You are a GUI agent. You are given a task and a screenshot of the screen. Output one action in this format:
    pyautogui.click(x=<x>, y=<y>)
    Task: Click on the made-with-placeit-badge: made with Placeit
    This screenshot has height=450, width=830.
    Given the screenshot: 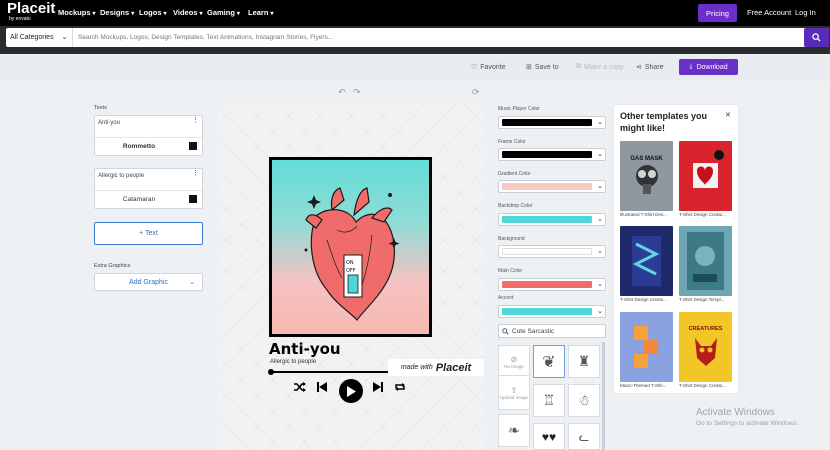 What is the action you would take?
    pyautogui.click(x=436, y=367)
    